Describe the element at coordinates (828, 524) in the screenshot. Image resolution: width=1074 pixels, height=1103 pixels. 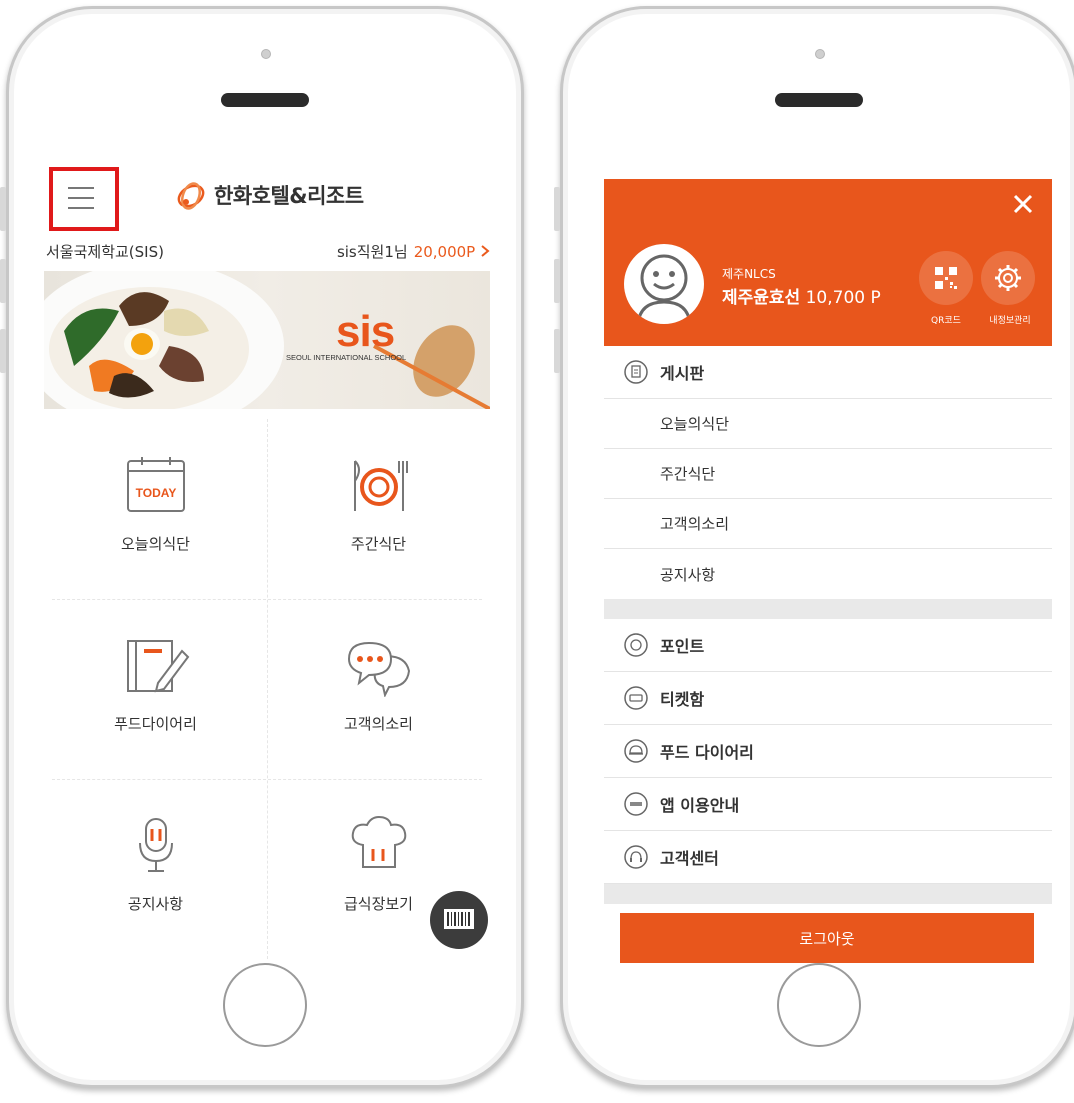
I see `menu-item-customer-voice: 고객의소리` at that location.